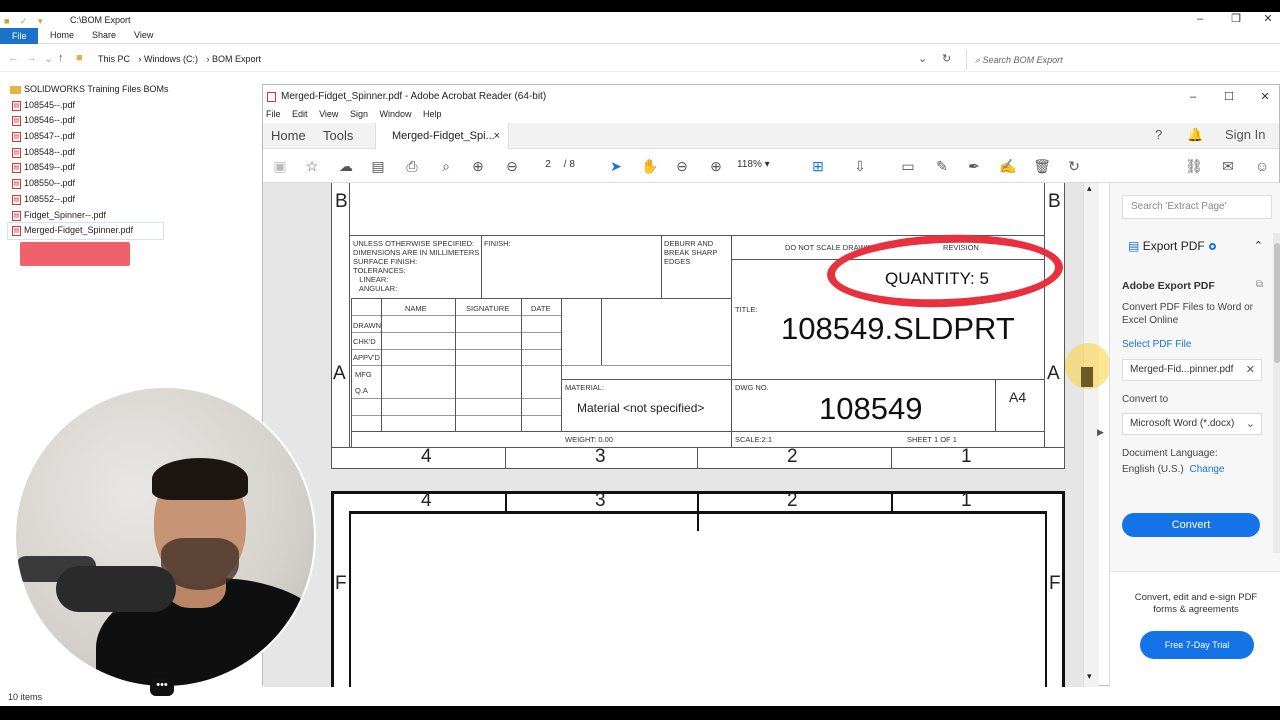 The image size is (1280, 720). What do you see at coordinates (497, 136) in the screenshot?
I see `close-tab-icon: ×` at bounding box center [497, 136].